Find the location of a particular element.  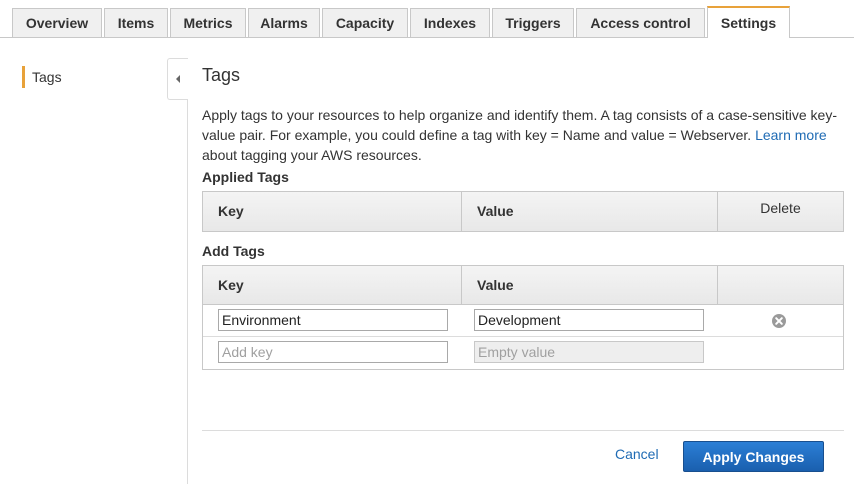

tab-alarms: Alarms is located at coordinates (284, 22).